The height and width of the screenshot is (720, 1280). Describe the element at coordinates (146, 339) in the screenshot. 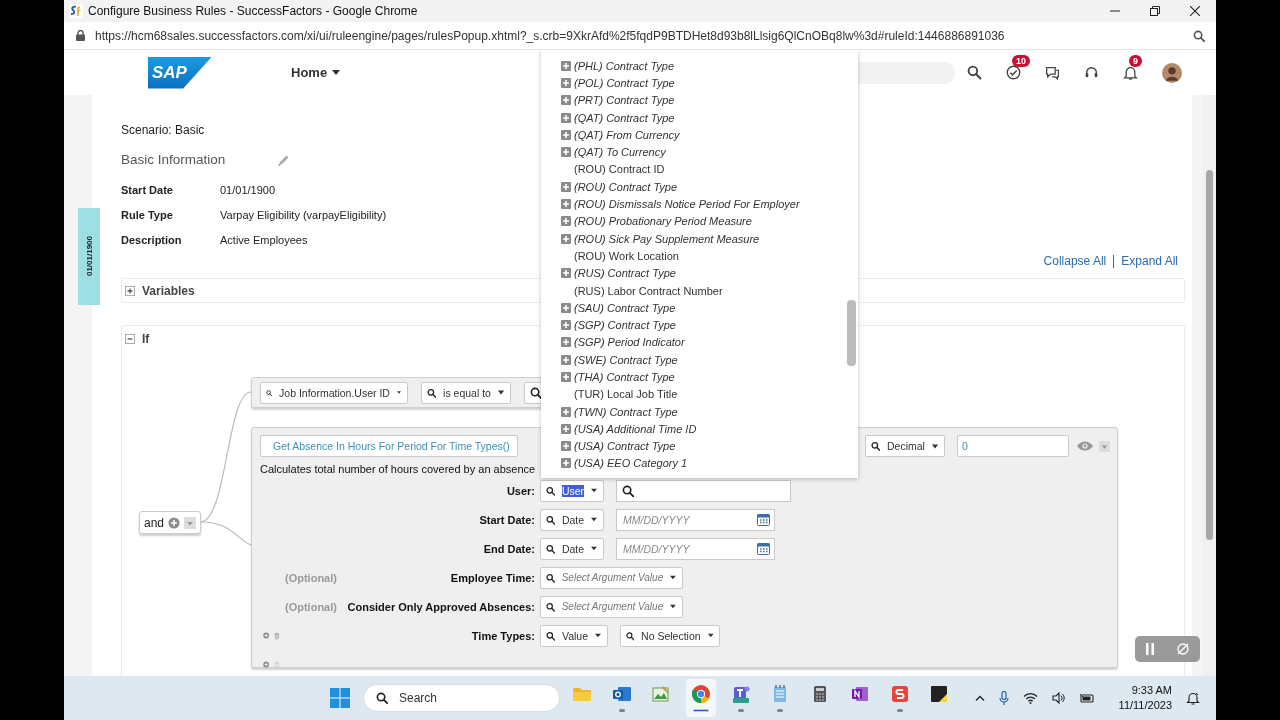

I see `section-title: If` at that location.